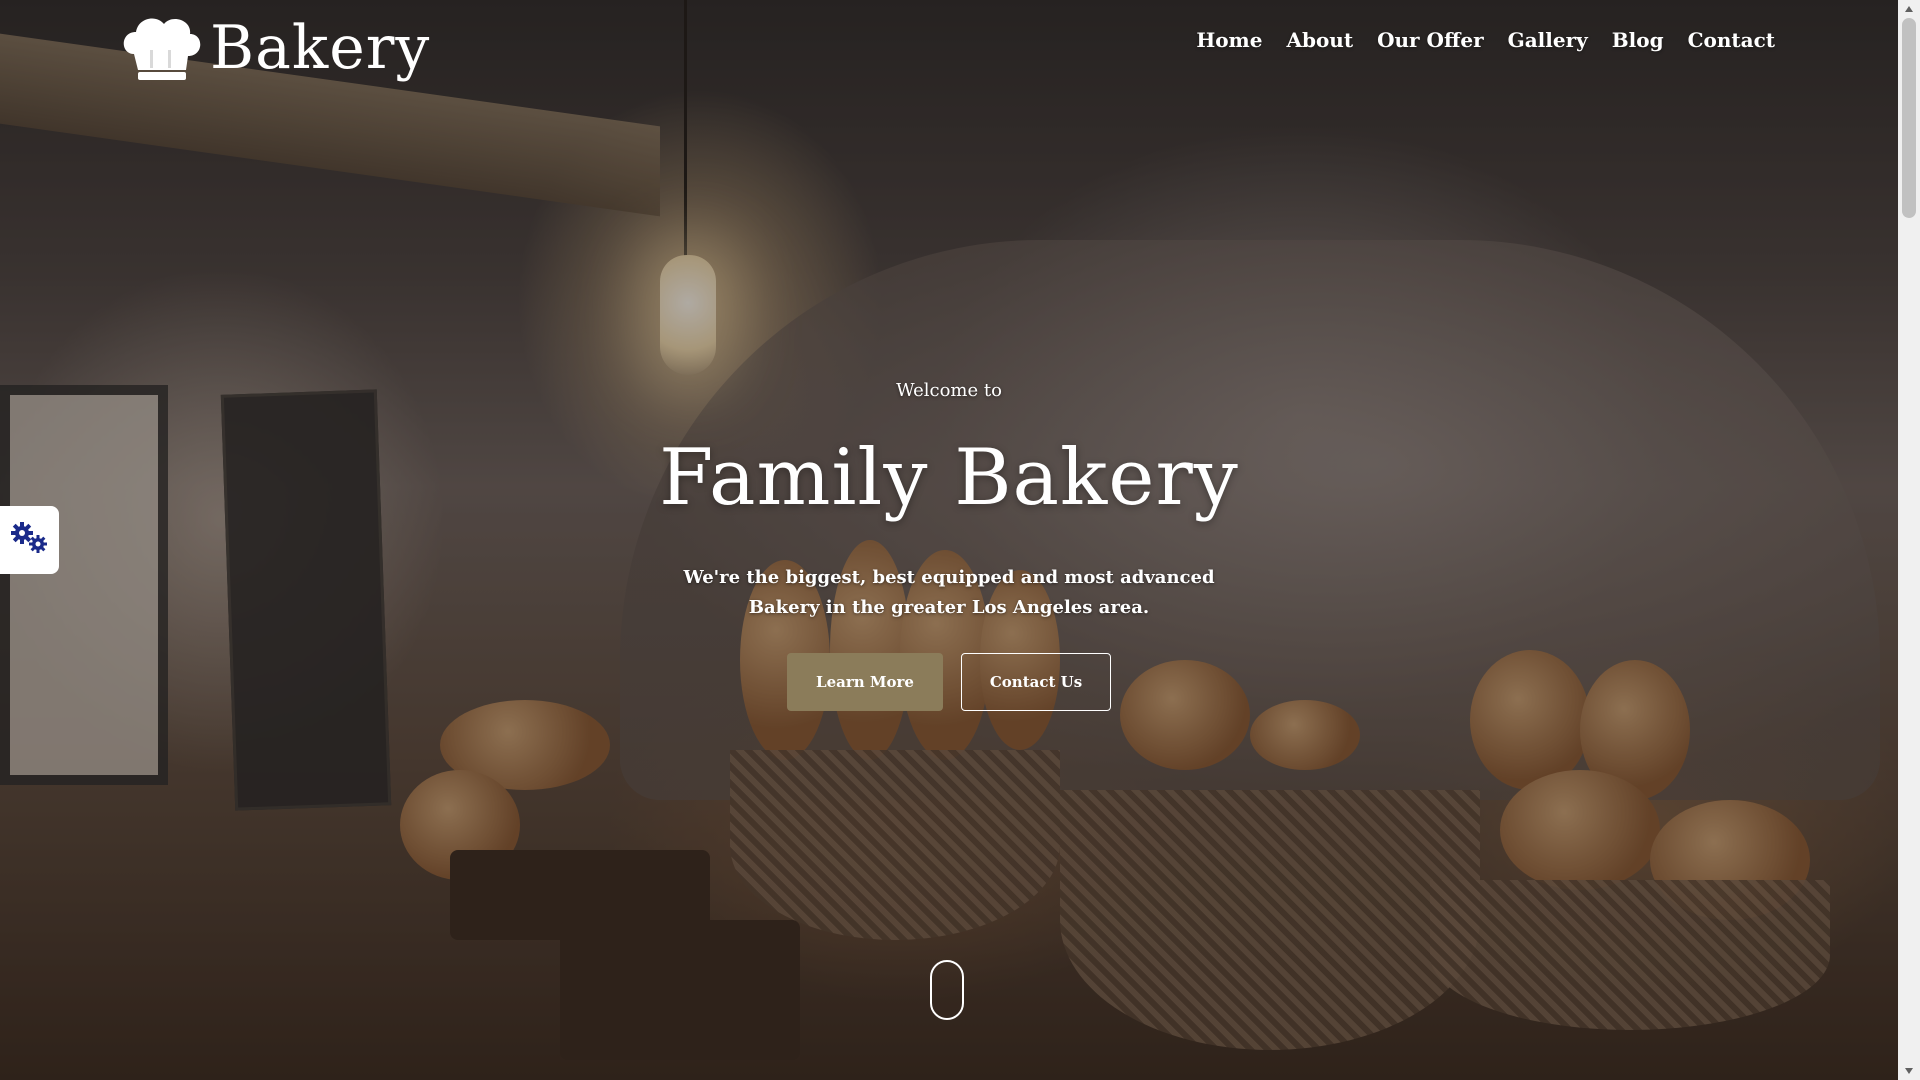 Image resolution: width=1920 pixels, height=1080 pixels. What do you see at coordinates (1731, 40) in the screenshot?
I see `nav-contact: Contact` at bounding box center [1731, 40].